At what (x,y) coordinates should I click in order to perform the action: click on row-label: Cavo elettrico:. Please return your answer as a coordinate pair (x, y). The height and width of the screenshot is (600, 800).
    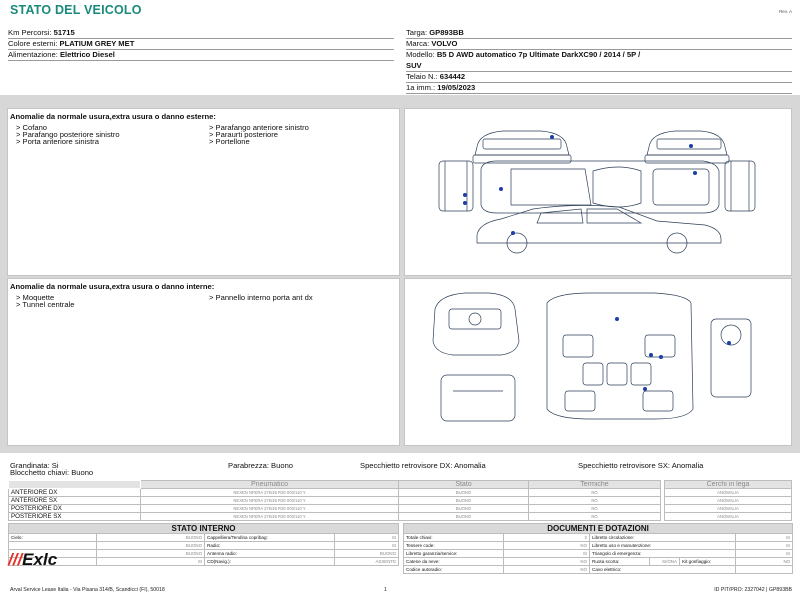
    Looking at the image, I should click on (662, 569).